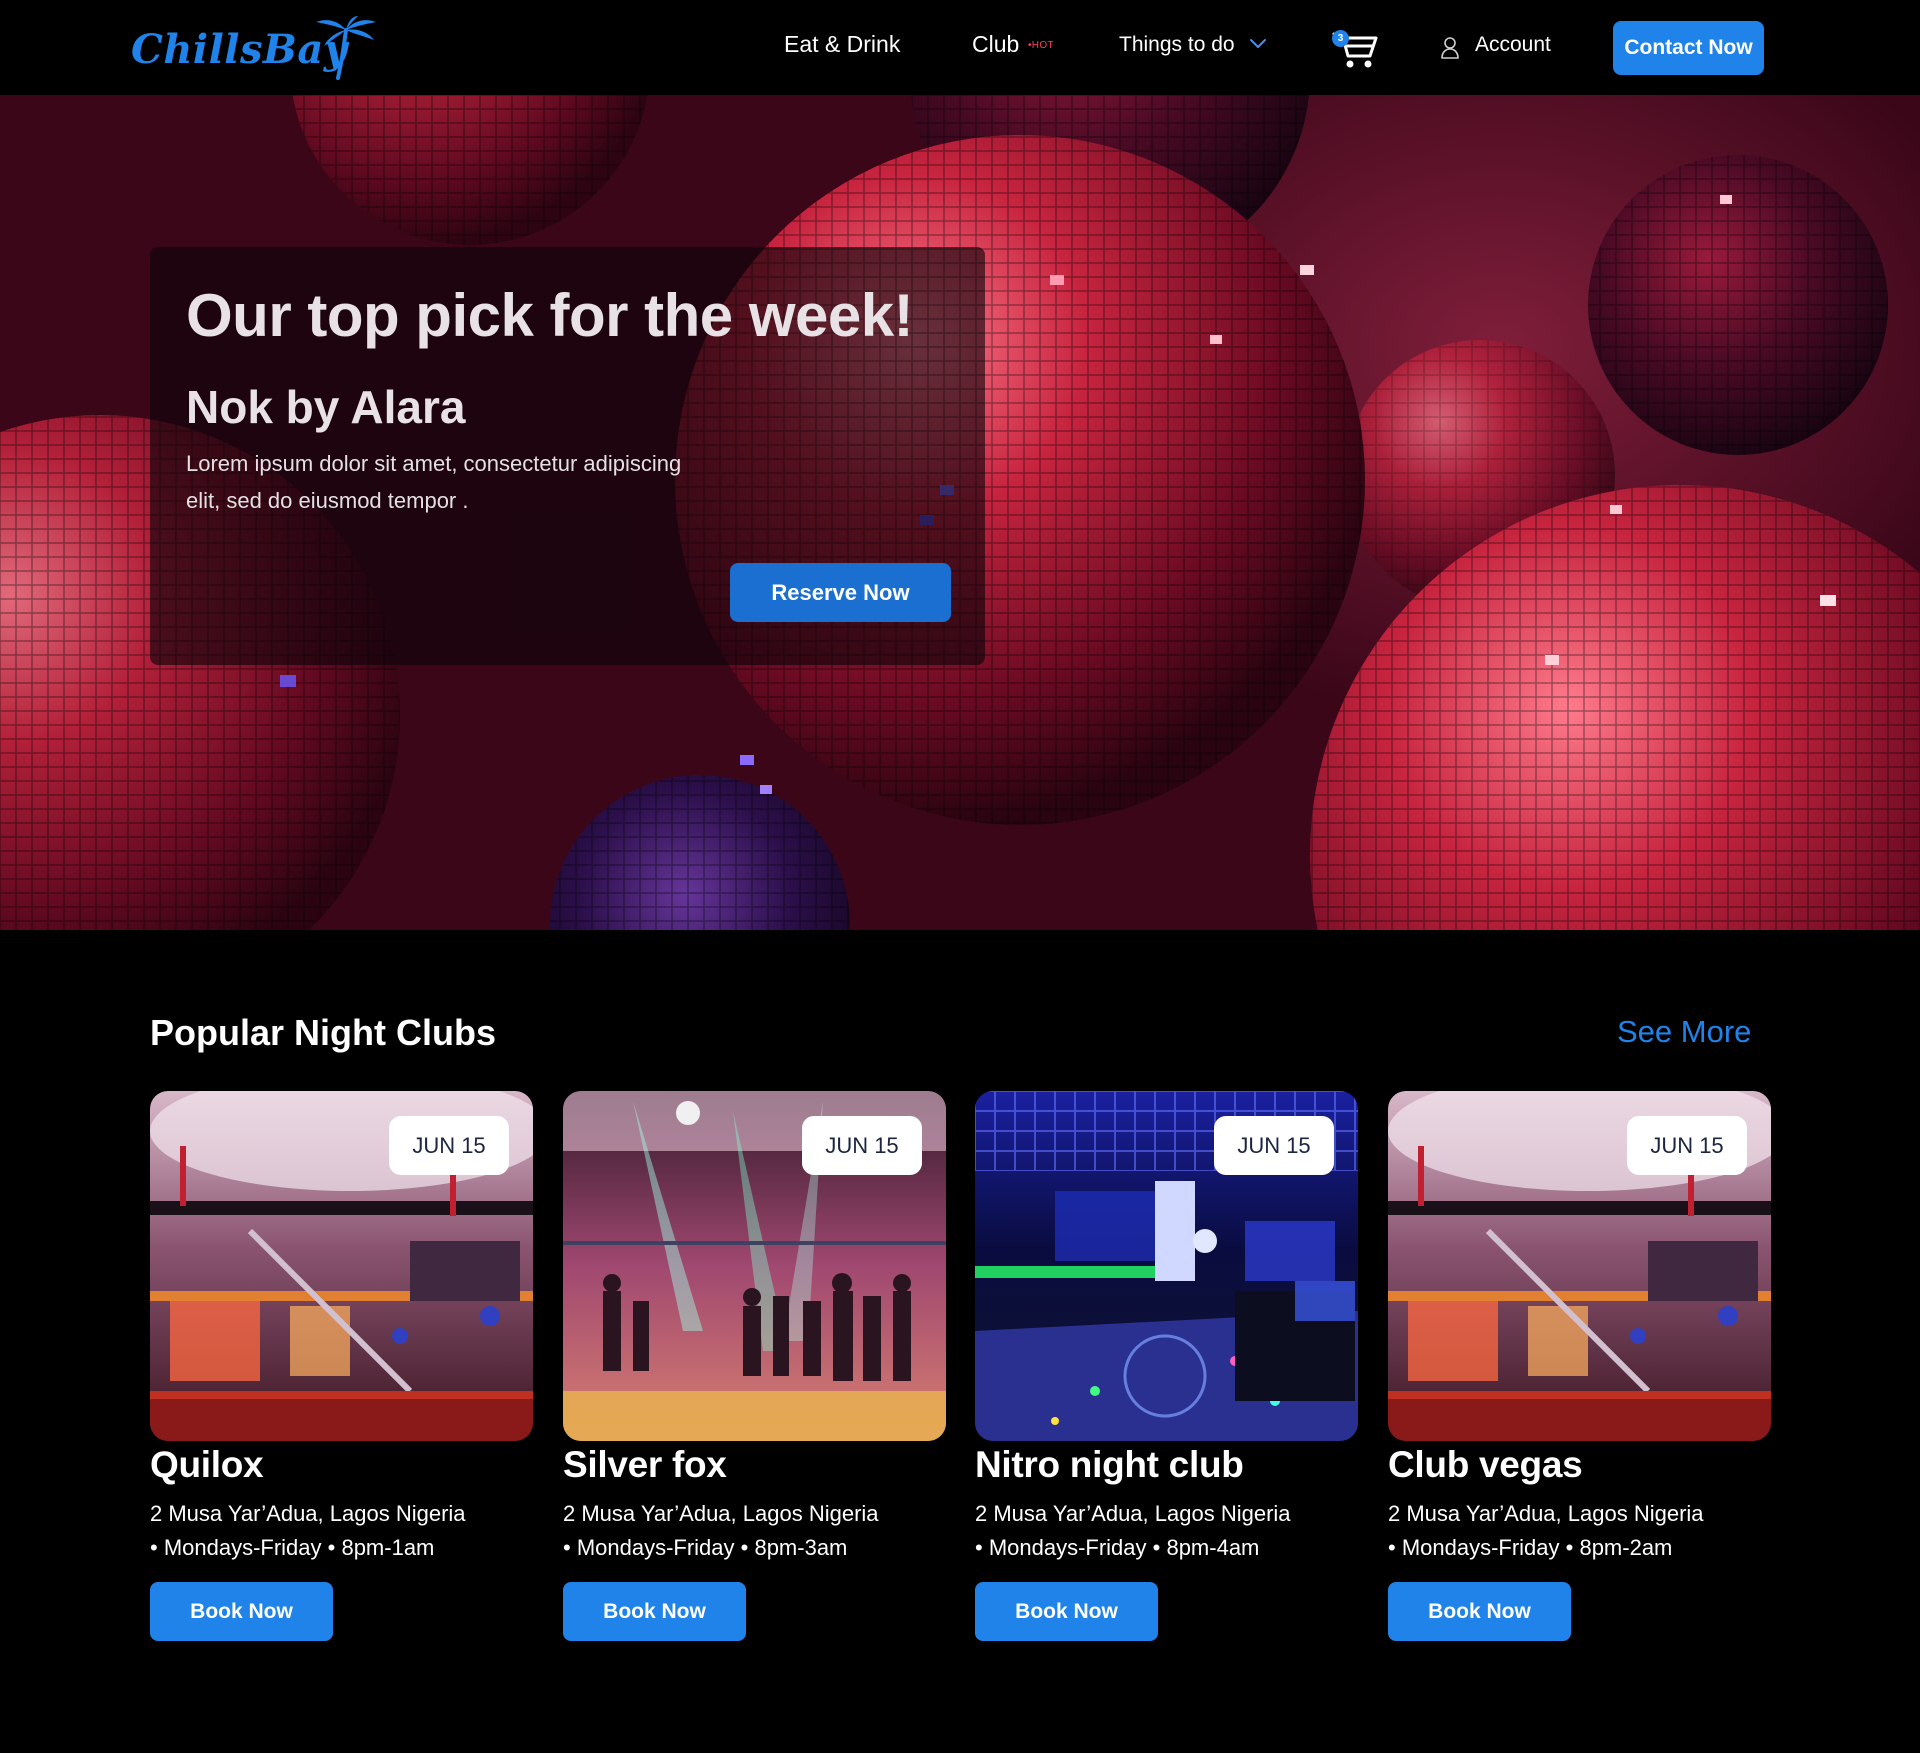 This screenshot has height=1753, width=1920. What do you see at coordinates (1177, 45) in the screenshot?
I see `nav-things-to-do: Things to do` at bounding box center [1177, 45].